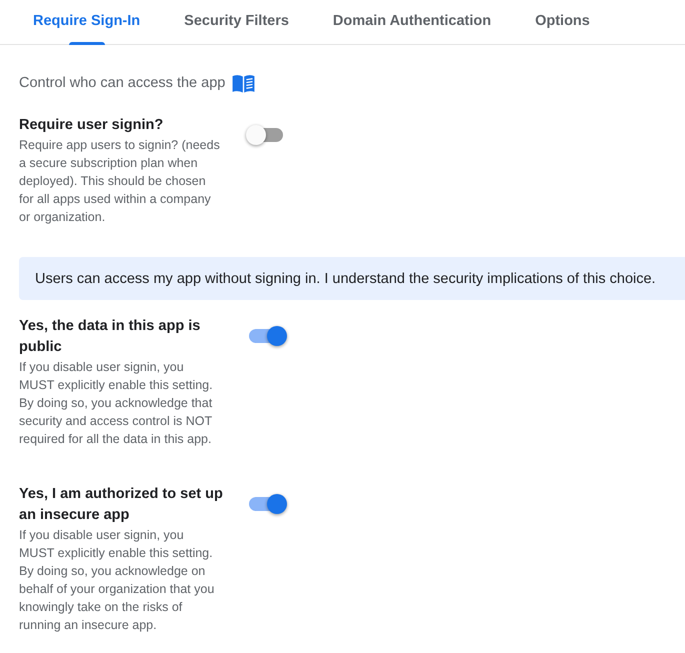  Describe the element at coordinates (116, 403) in the screenshot. I see `setting-description: If you disable user signin, you MUST explicitly enable this setting. By doing so, you acknowledge that security and access control is NOT required for all the data in this app.` at that location.